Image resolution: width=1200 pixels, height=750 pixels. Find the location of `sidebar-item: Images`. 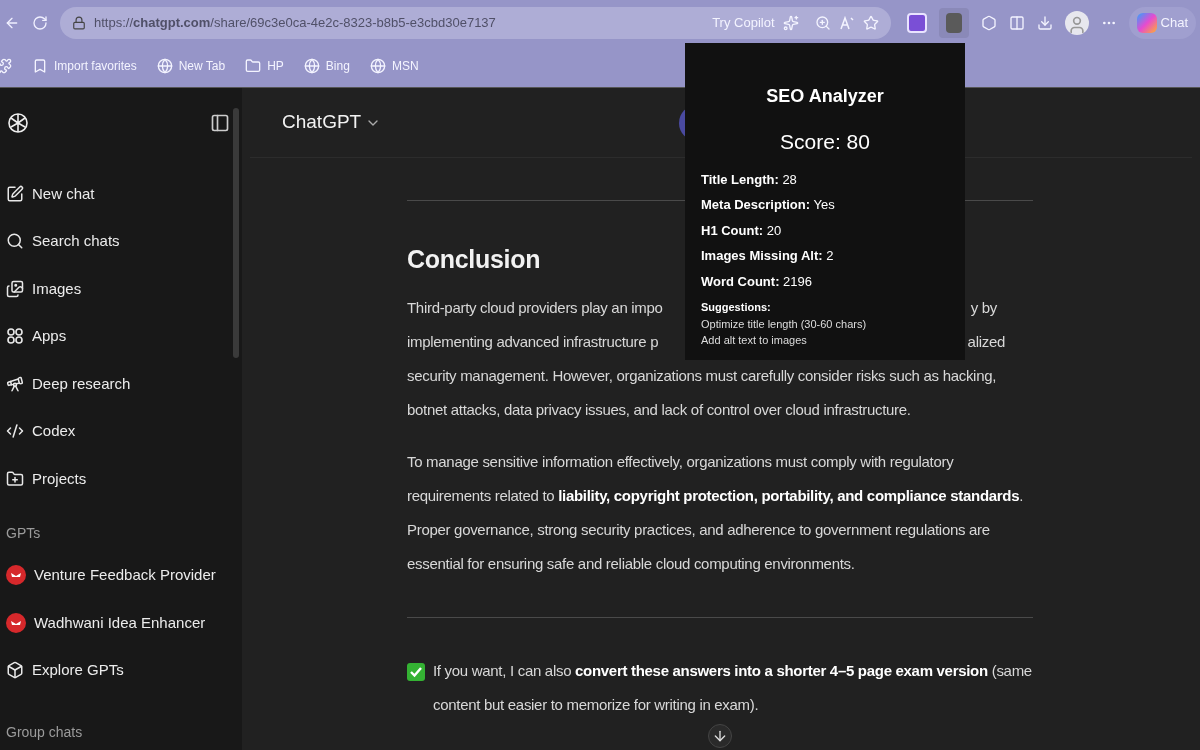

sidebar-item: Images is located at coordinates (120, 289).